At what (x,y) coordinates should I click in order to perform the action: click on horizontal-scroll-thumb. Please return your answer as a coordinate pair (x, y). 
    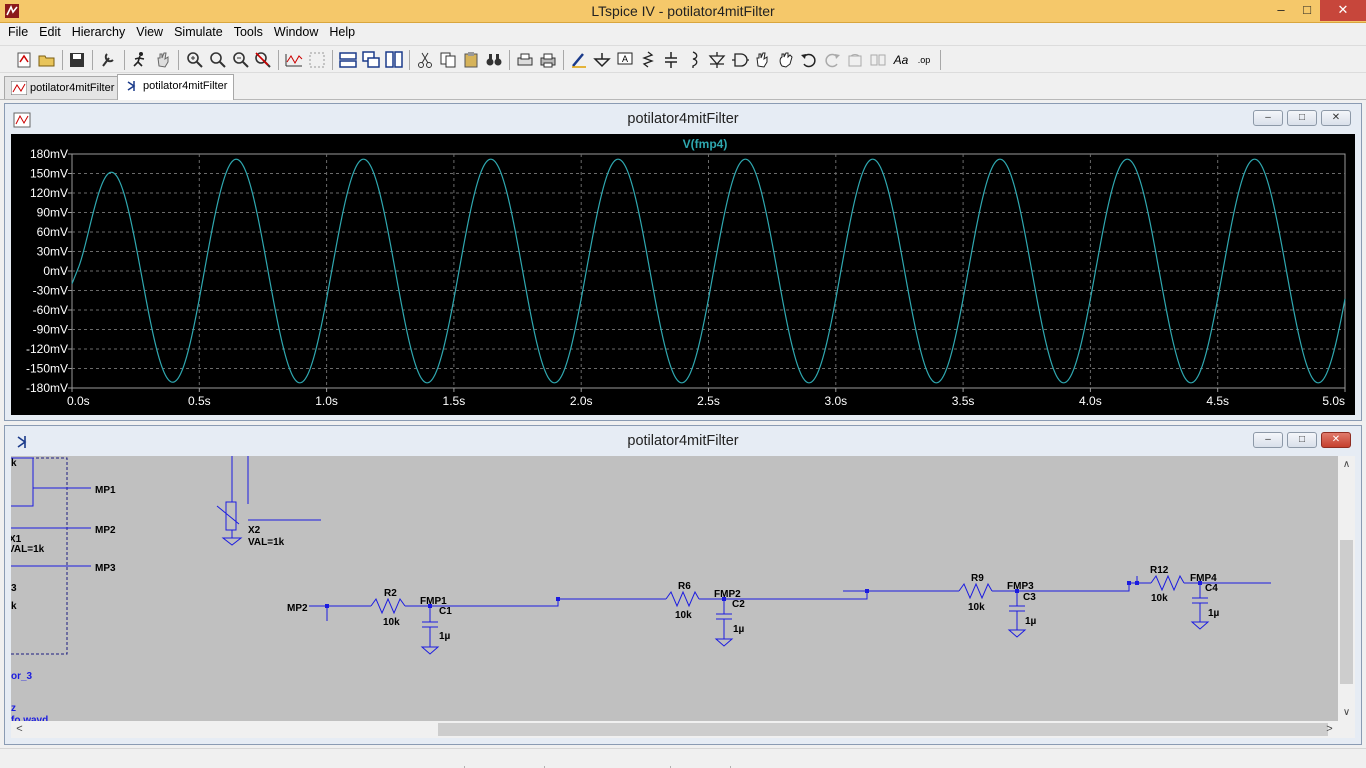
    Looking at the image, I should click on (883, 729).